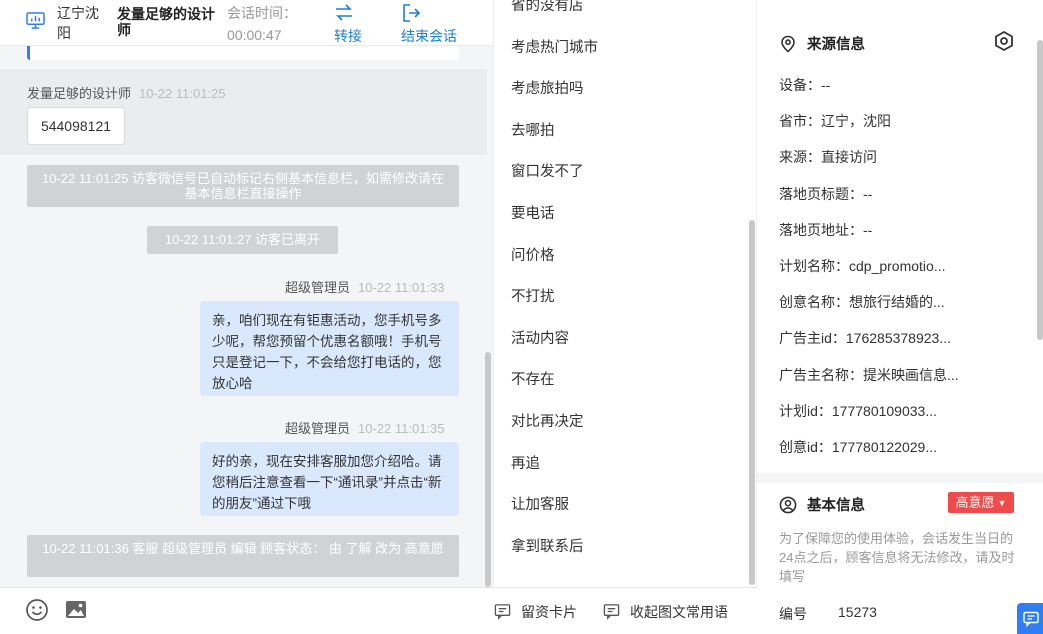 This screenshot has height=634, width=1043. Describe the element at coordinates (78, 23) in the screenshot. I see `visitor-location: 辽宁沈阳` at that location.